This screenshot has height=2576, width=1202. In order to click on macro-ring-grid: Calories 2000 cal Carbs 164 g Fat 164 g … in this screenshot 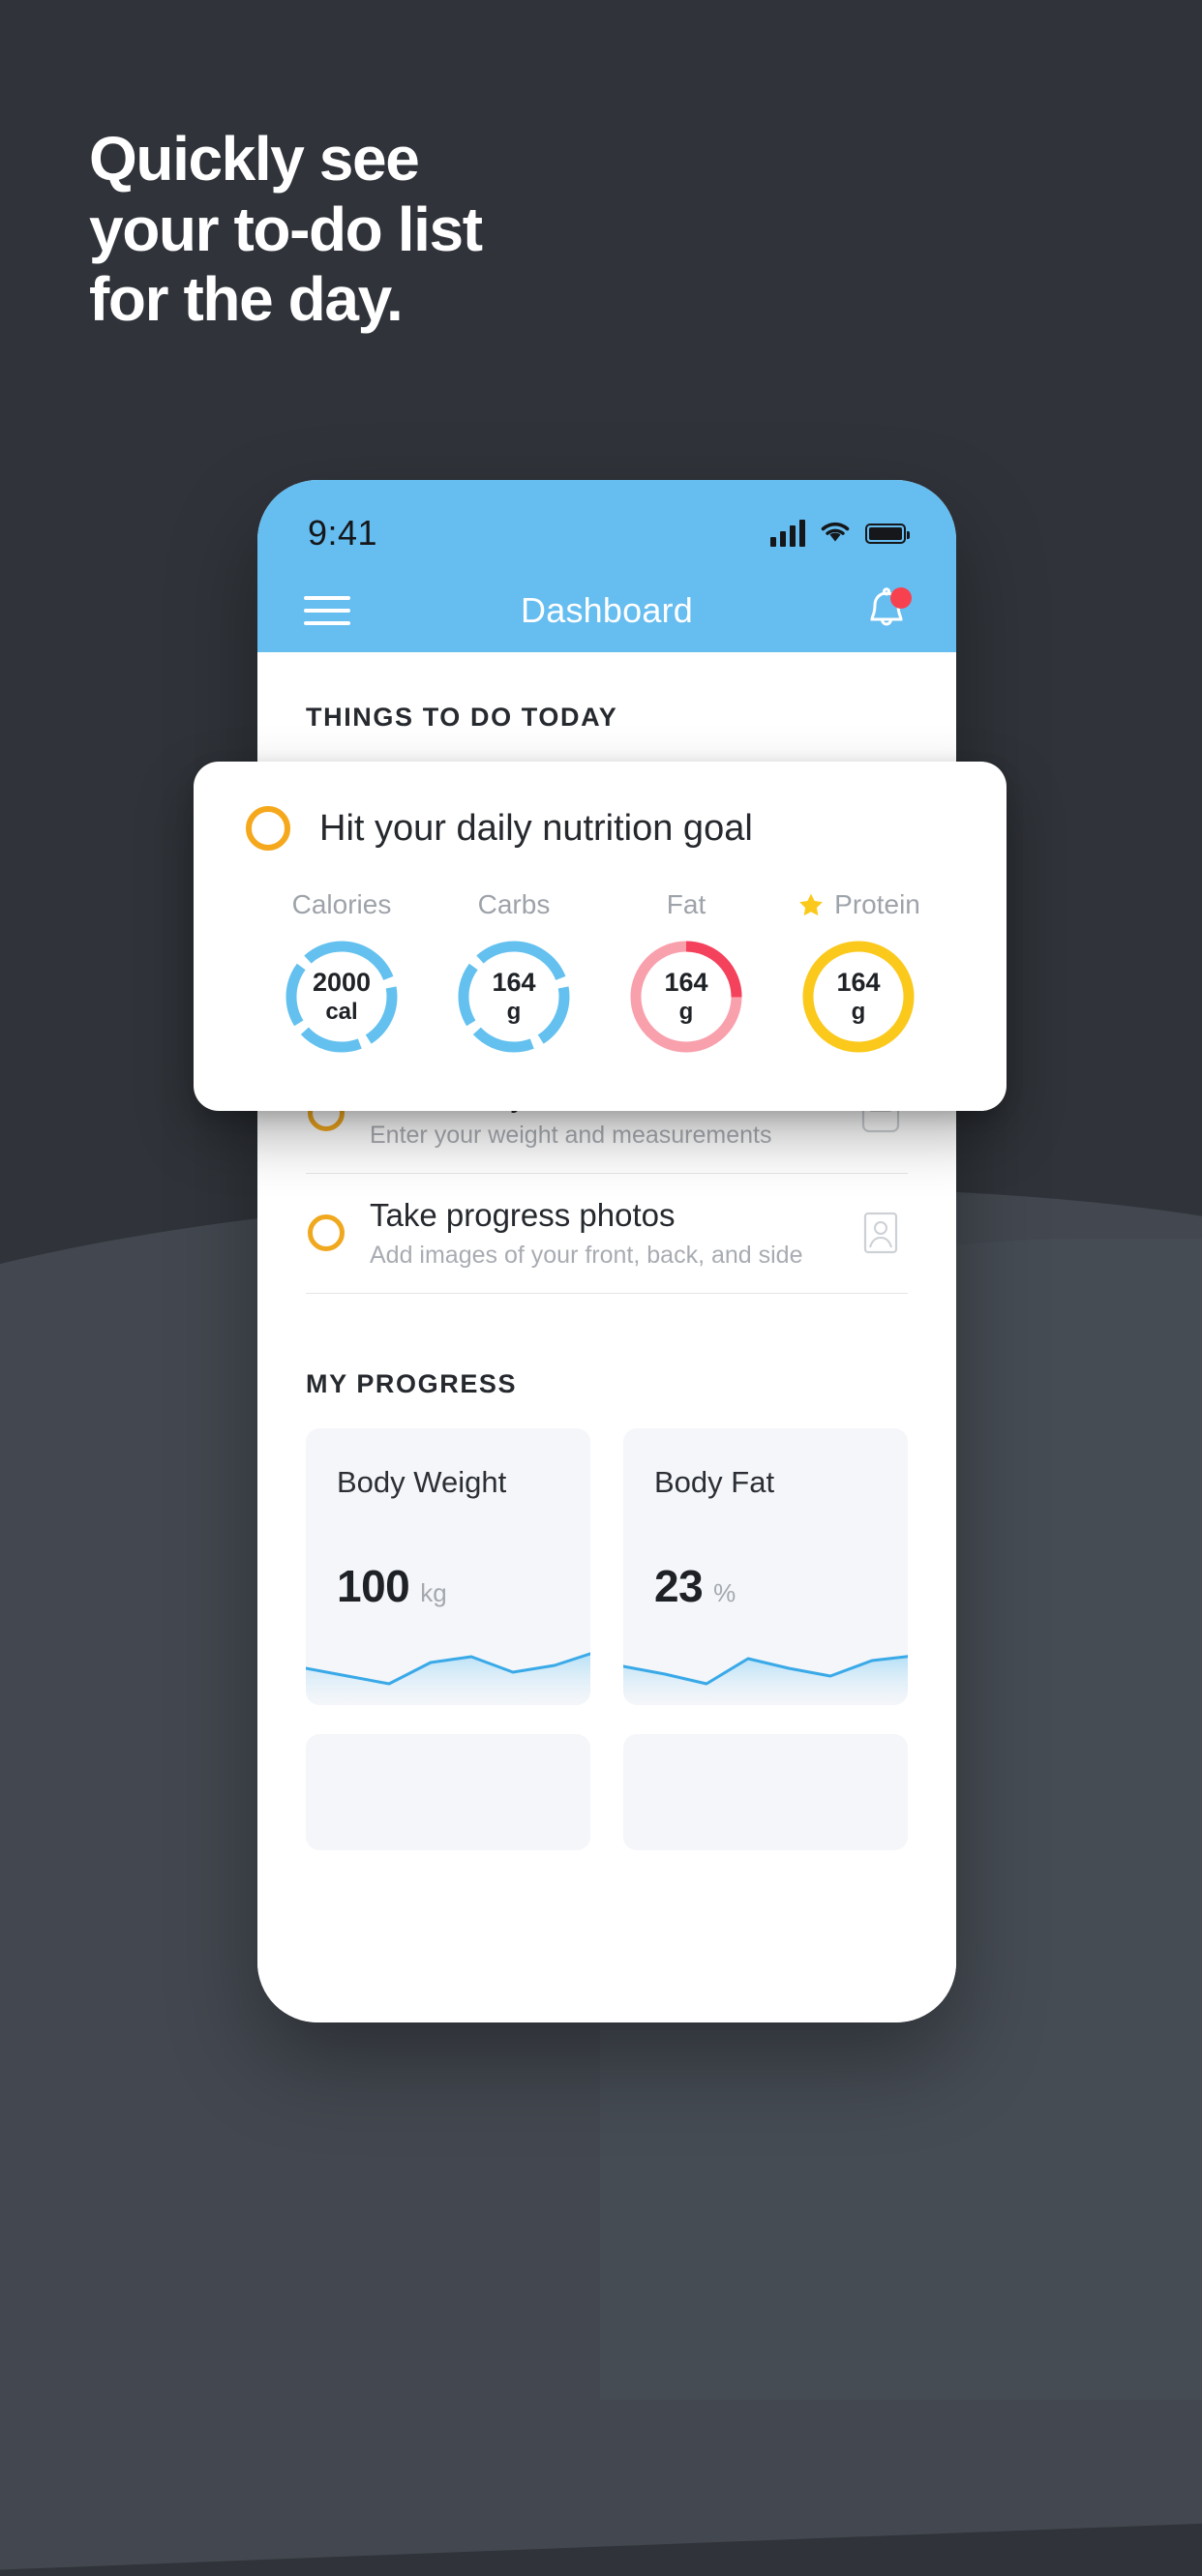, I will do `click(600, 954)`.